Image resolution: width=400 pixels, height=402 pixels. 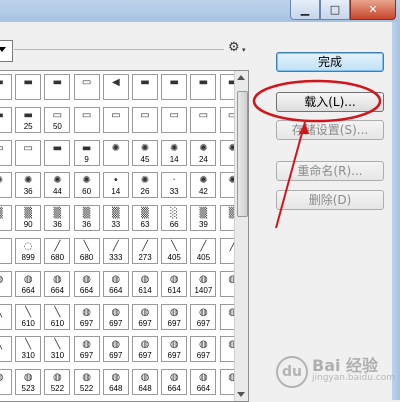 I want to click on brush-preset-cell: • 14, so click(x=115, y=185).